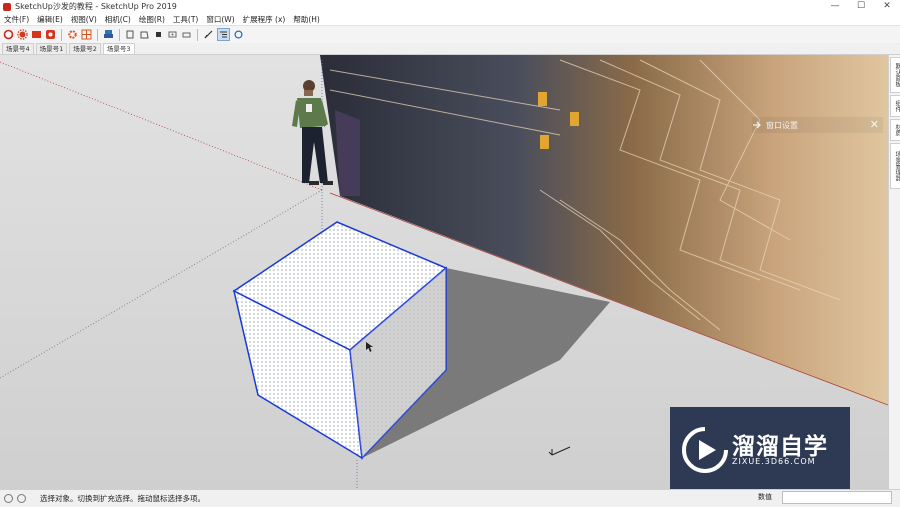  What do you see at coordinates (86, 34) in the screenshot?
I see `grid-icon` at bounding box center [86, 34].